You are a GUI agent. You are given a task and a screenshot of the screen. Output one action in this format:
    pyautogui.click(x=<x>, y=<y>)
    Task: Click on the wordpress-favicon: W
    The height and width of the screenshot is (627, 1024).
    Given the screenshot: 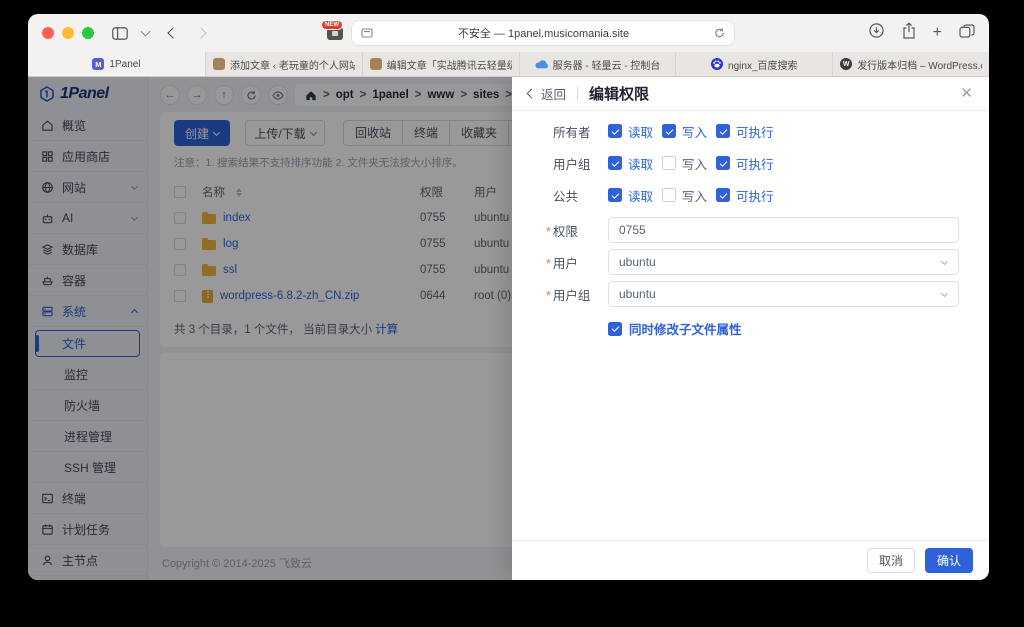 What is the action you would take?
    pyautogui.click(x=846, y=64)
    